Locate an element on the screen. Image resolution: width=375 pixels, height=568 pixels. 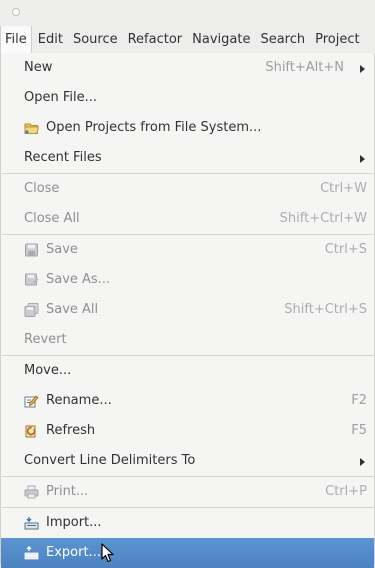
menu-item-label: New is located at coordinates (38, 67).